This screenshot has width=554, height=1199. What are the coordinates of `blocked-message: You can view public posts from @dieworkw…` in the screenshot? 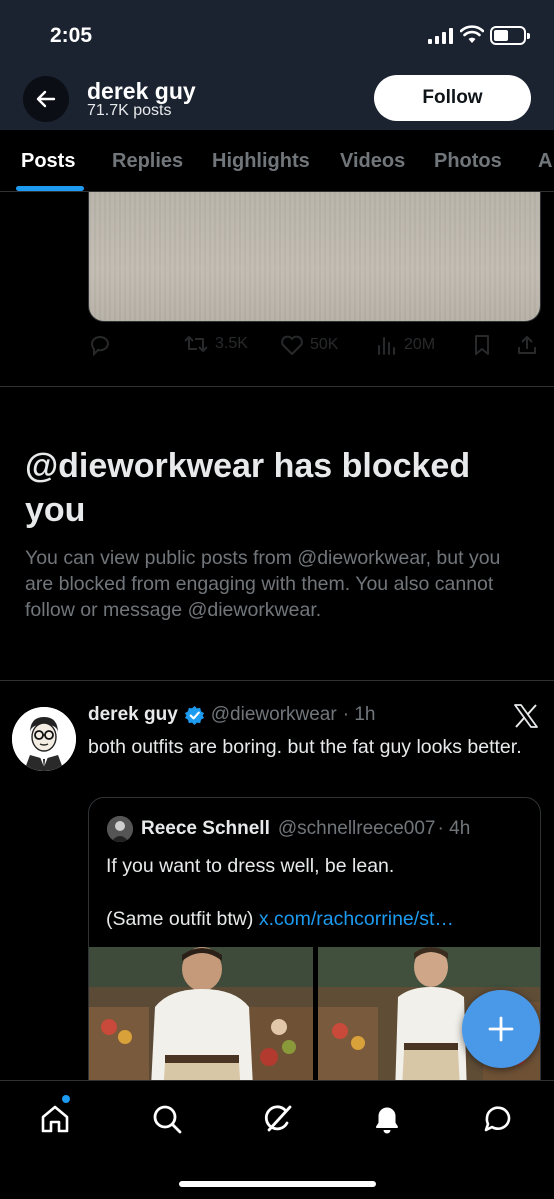 It's located at (263, 584).